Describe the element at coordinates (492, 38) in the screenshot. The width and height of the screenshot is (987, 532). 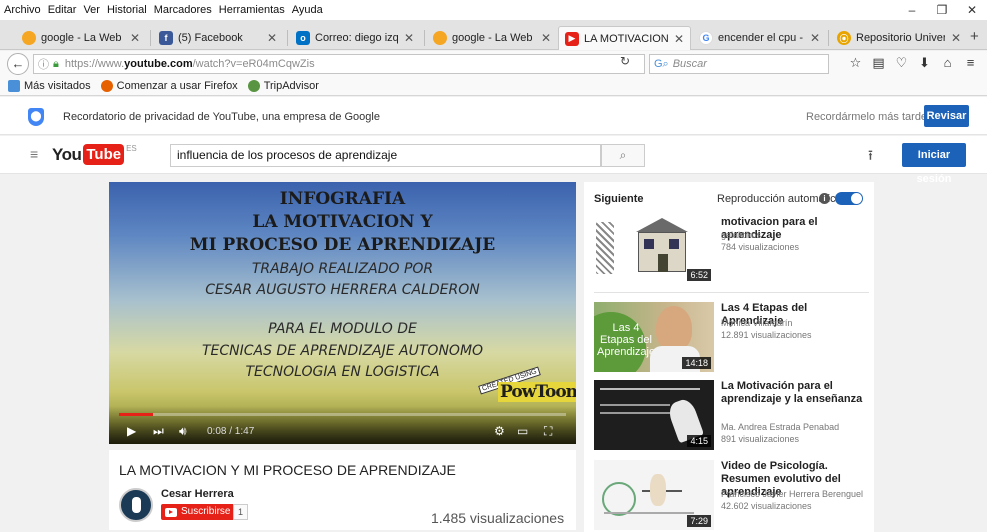
I see `tab-google-2: google - La Web ✕` at that location.